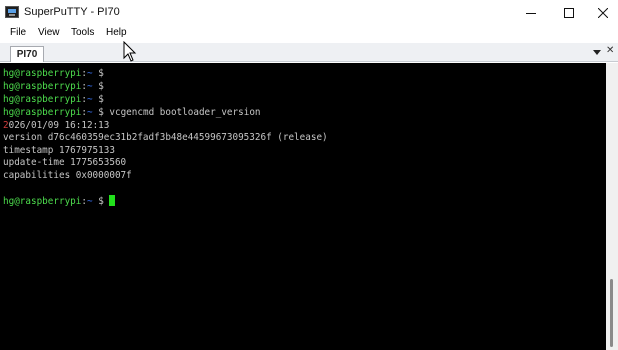  What do you see at coordinates (611, 313) in the screenshot?
I see `scrollbar-thumb` at bounding box center [611, 313].